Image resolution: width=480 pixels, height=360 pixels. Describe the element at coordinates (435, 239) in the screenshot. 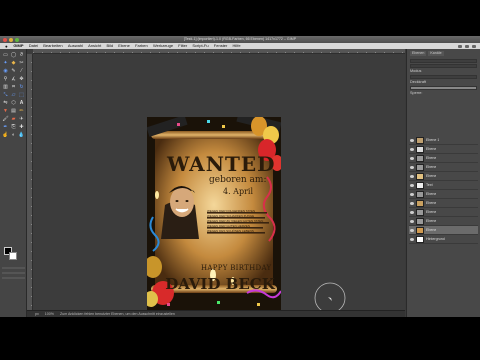

I see `layer-name: Hintergrund` at that location.